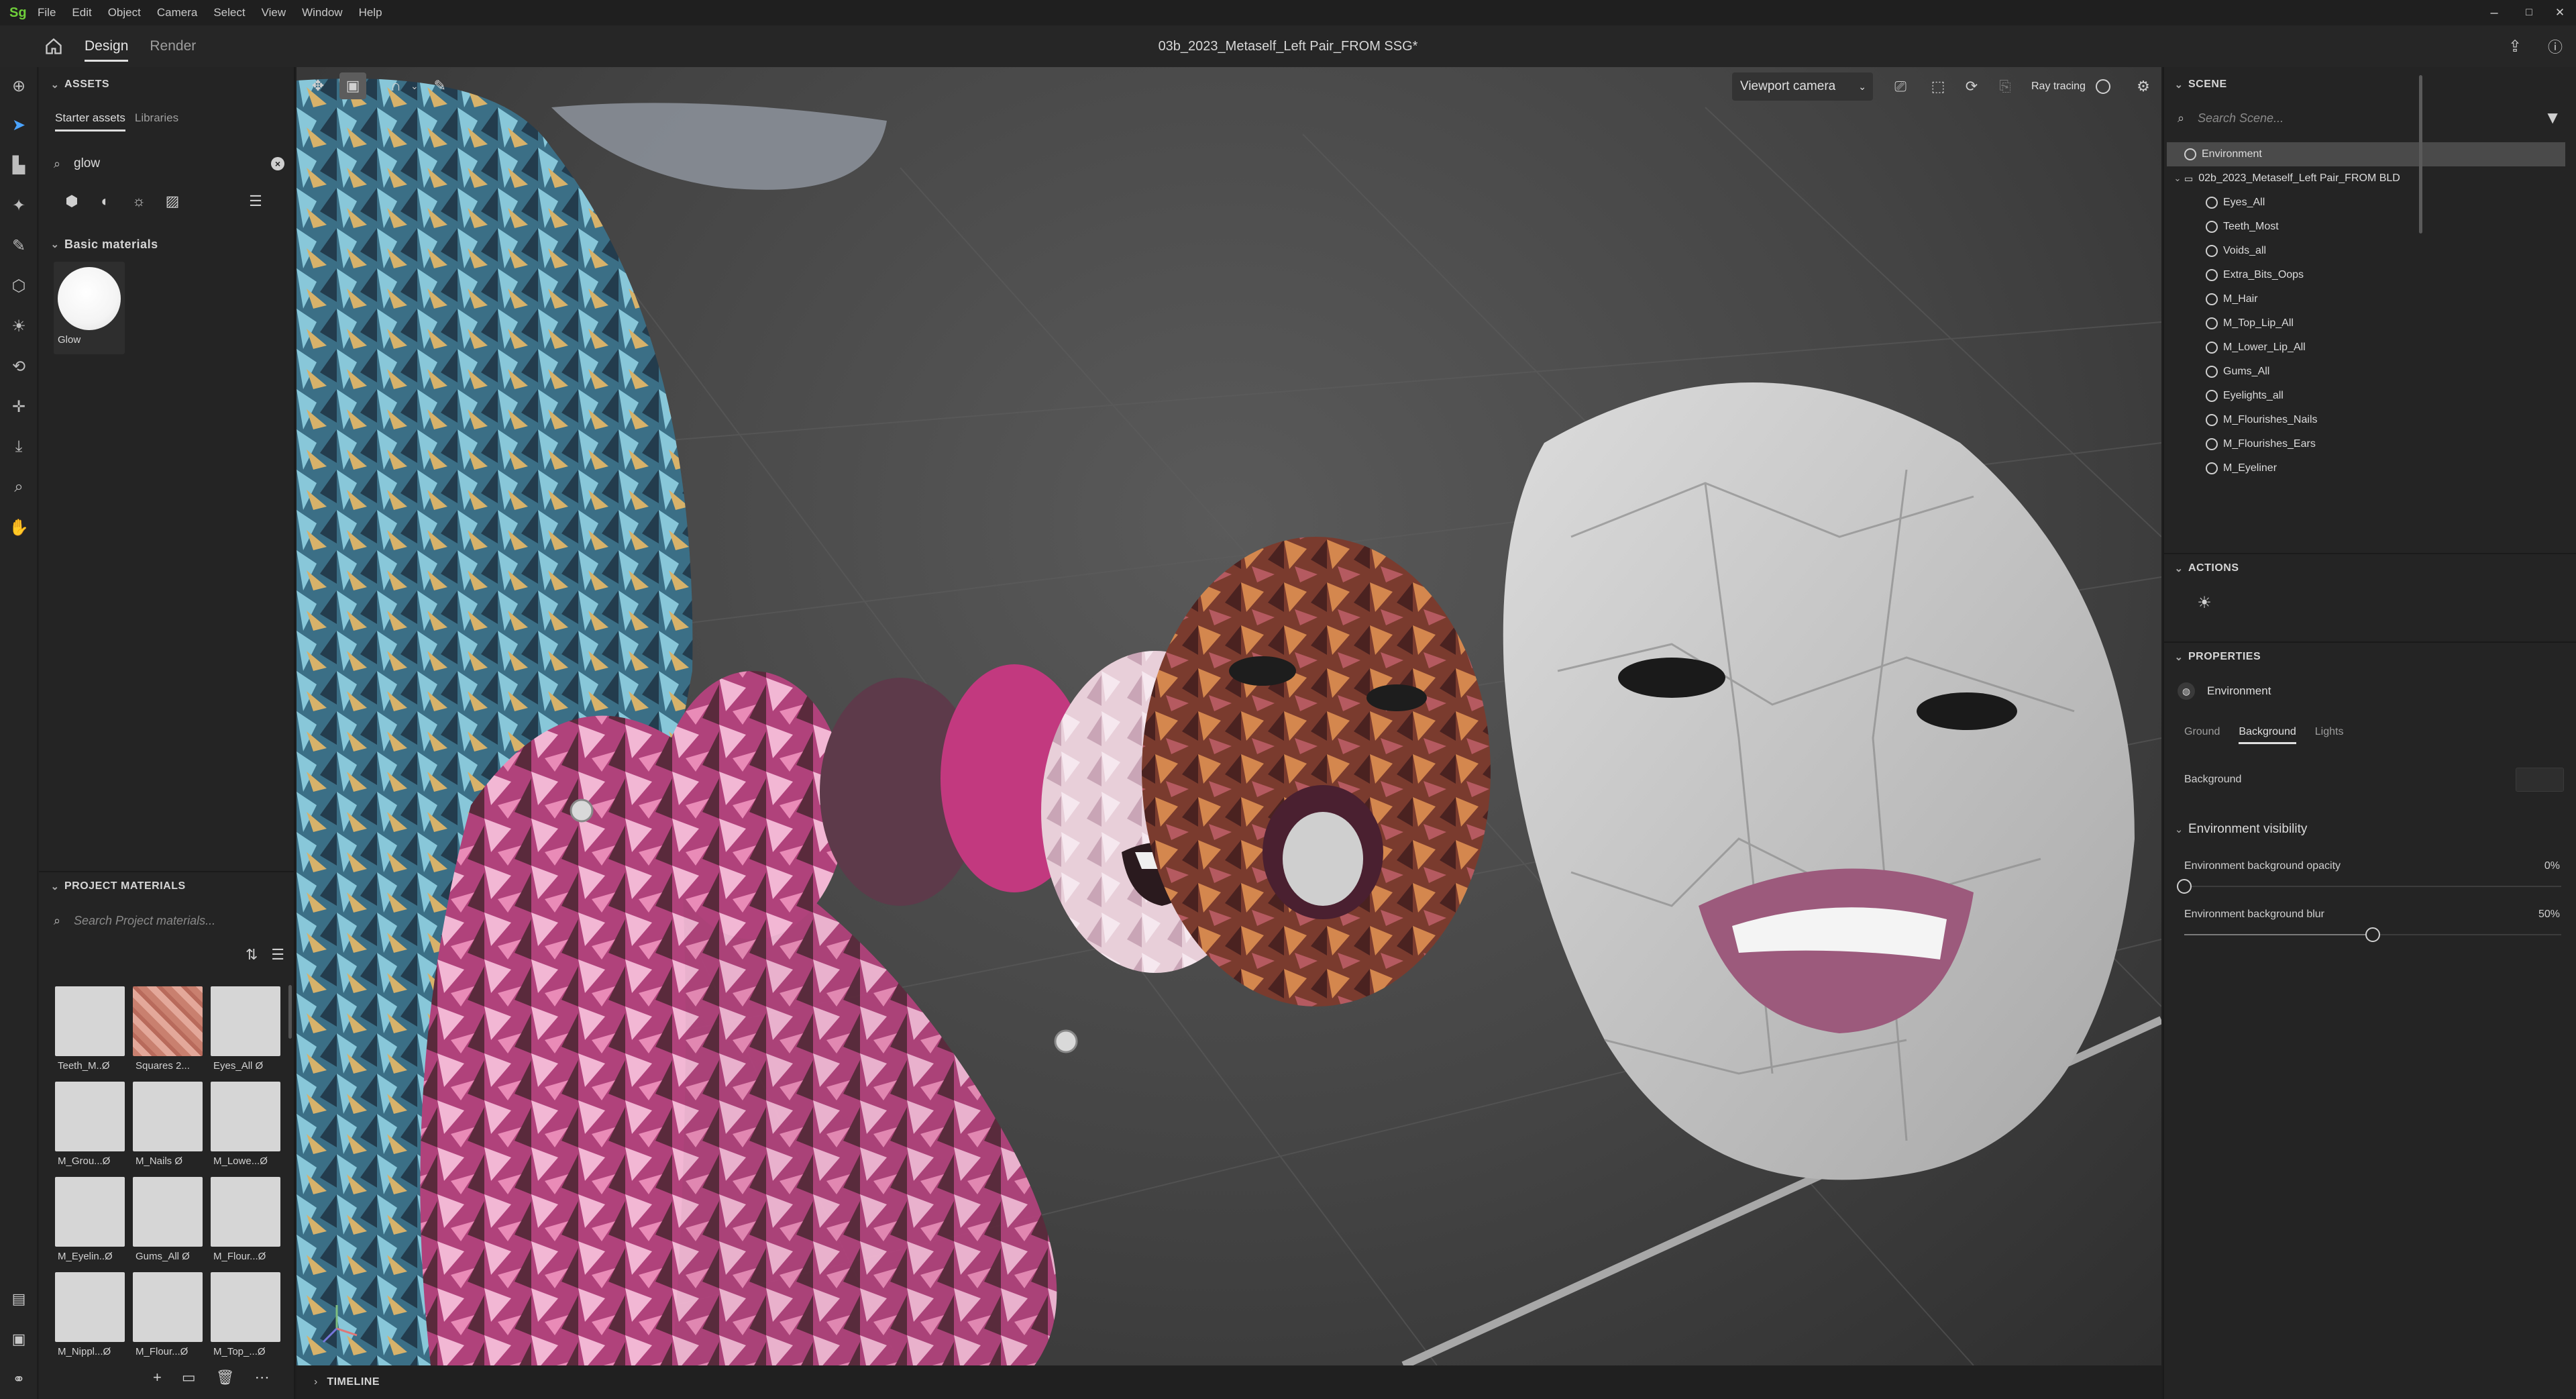 The height and width of the screenshot is (1399, 2576). Describe the element at coordinates (18, 326) in the screenshot. I see `light-tool: ☀` at that location.